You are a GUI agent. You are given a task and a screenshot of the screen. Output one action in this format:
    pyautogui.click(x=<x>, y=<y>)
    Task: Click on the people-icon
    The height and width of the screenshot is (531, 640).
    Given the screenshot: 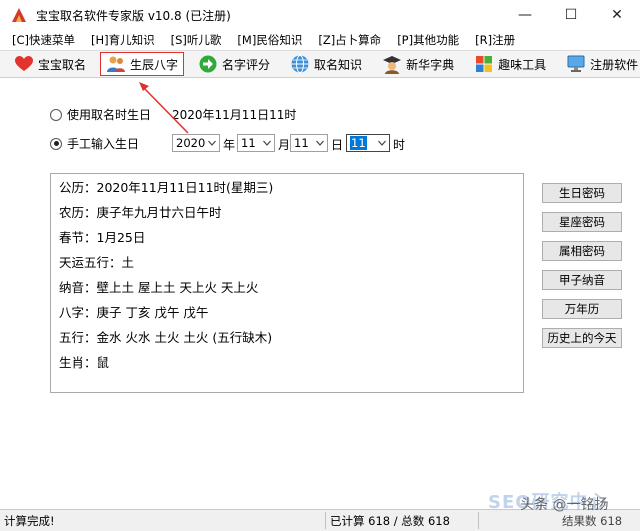 What is the action you would take?
    pyautogui.click(x=116, y=64)
    